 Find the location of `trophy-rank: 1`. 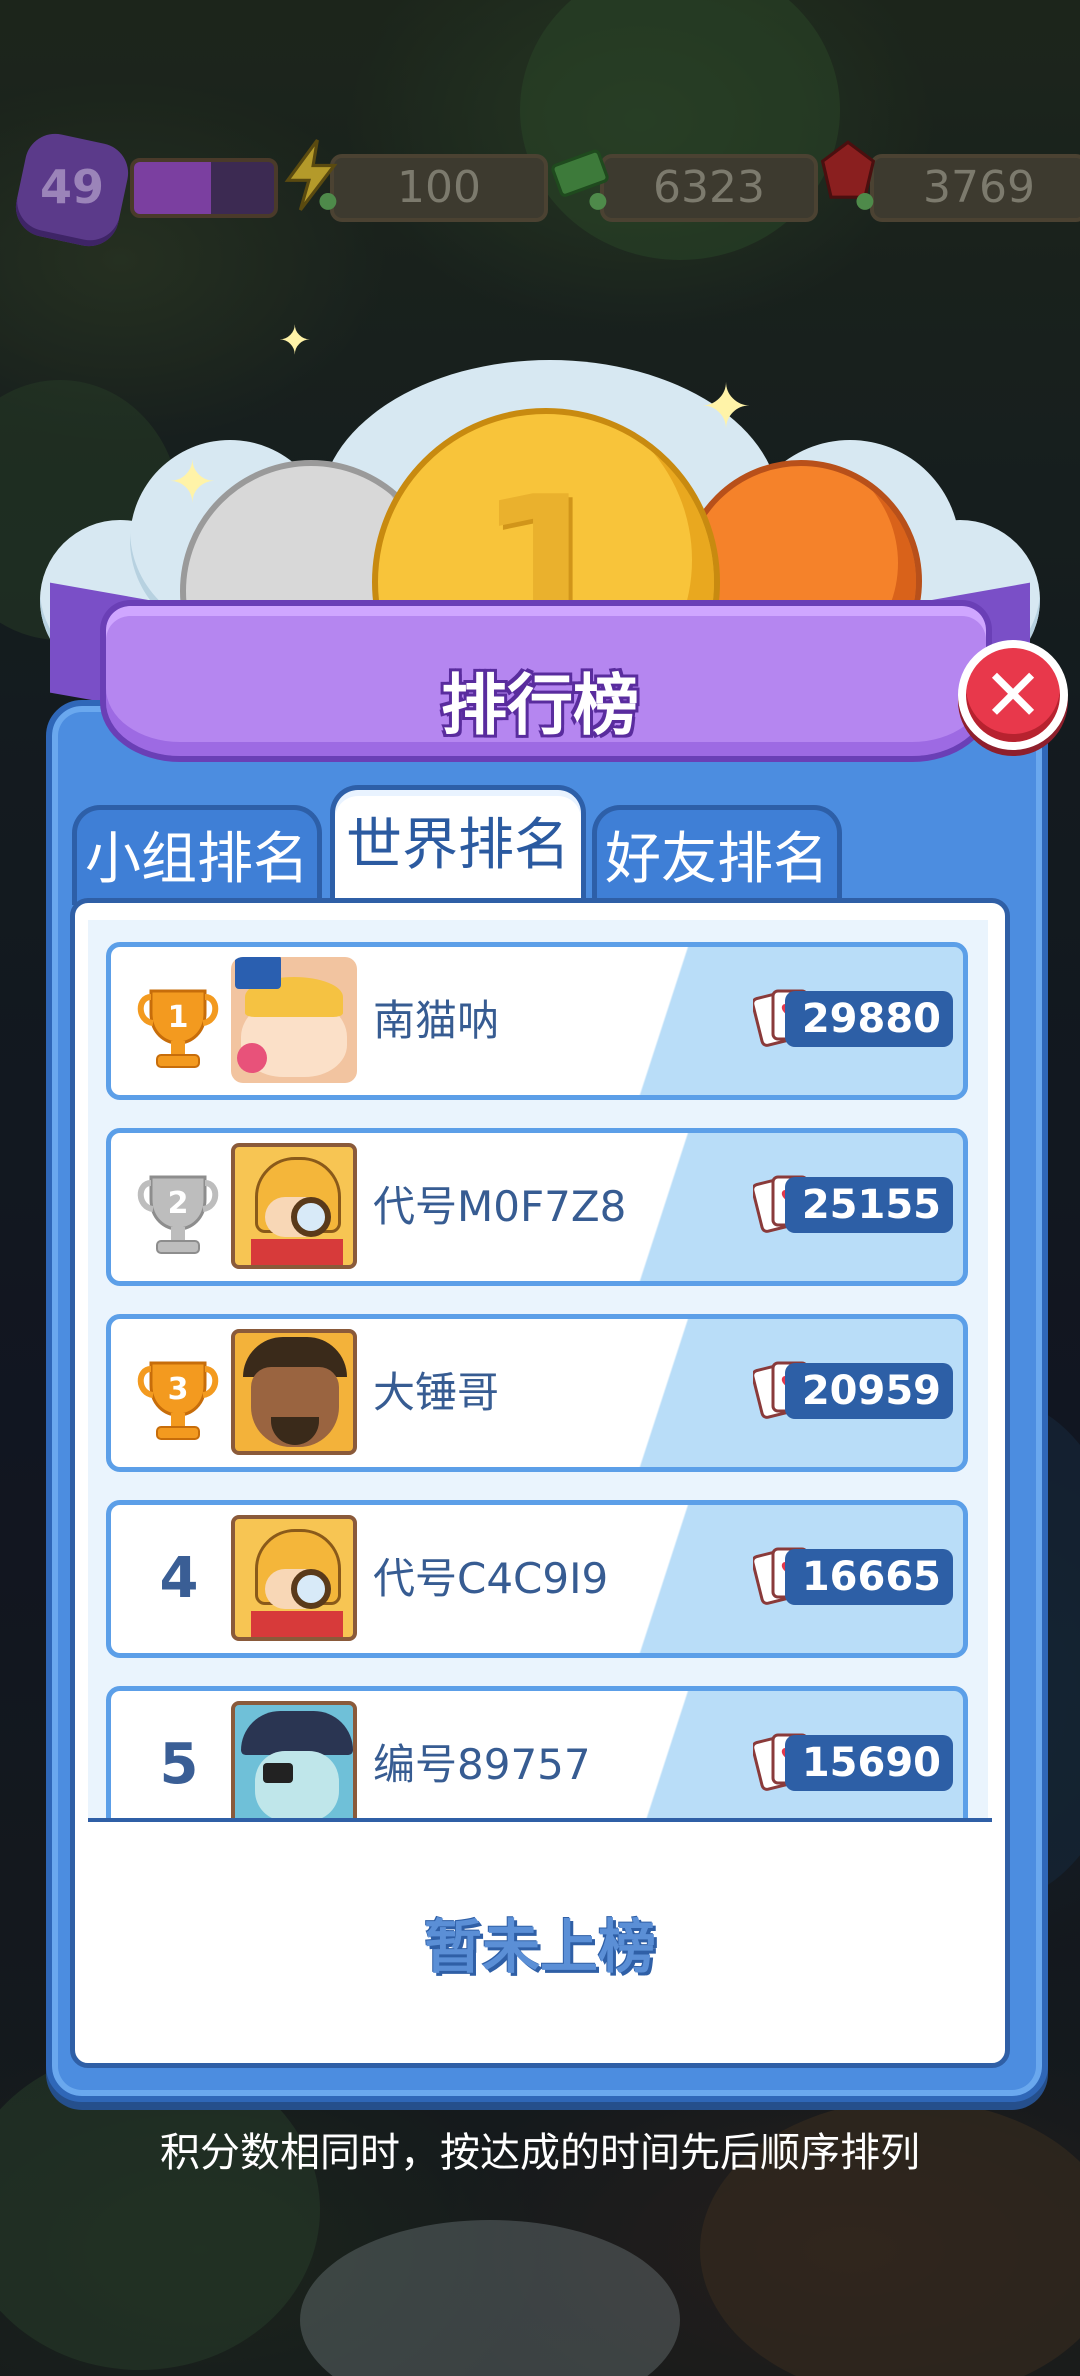

trophy-rank: 1 is located at coordinates (178, 1017).